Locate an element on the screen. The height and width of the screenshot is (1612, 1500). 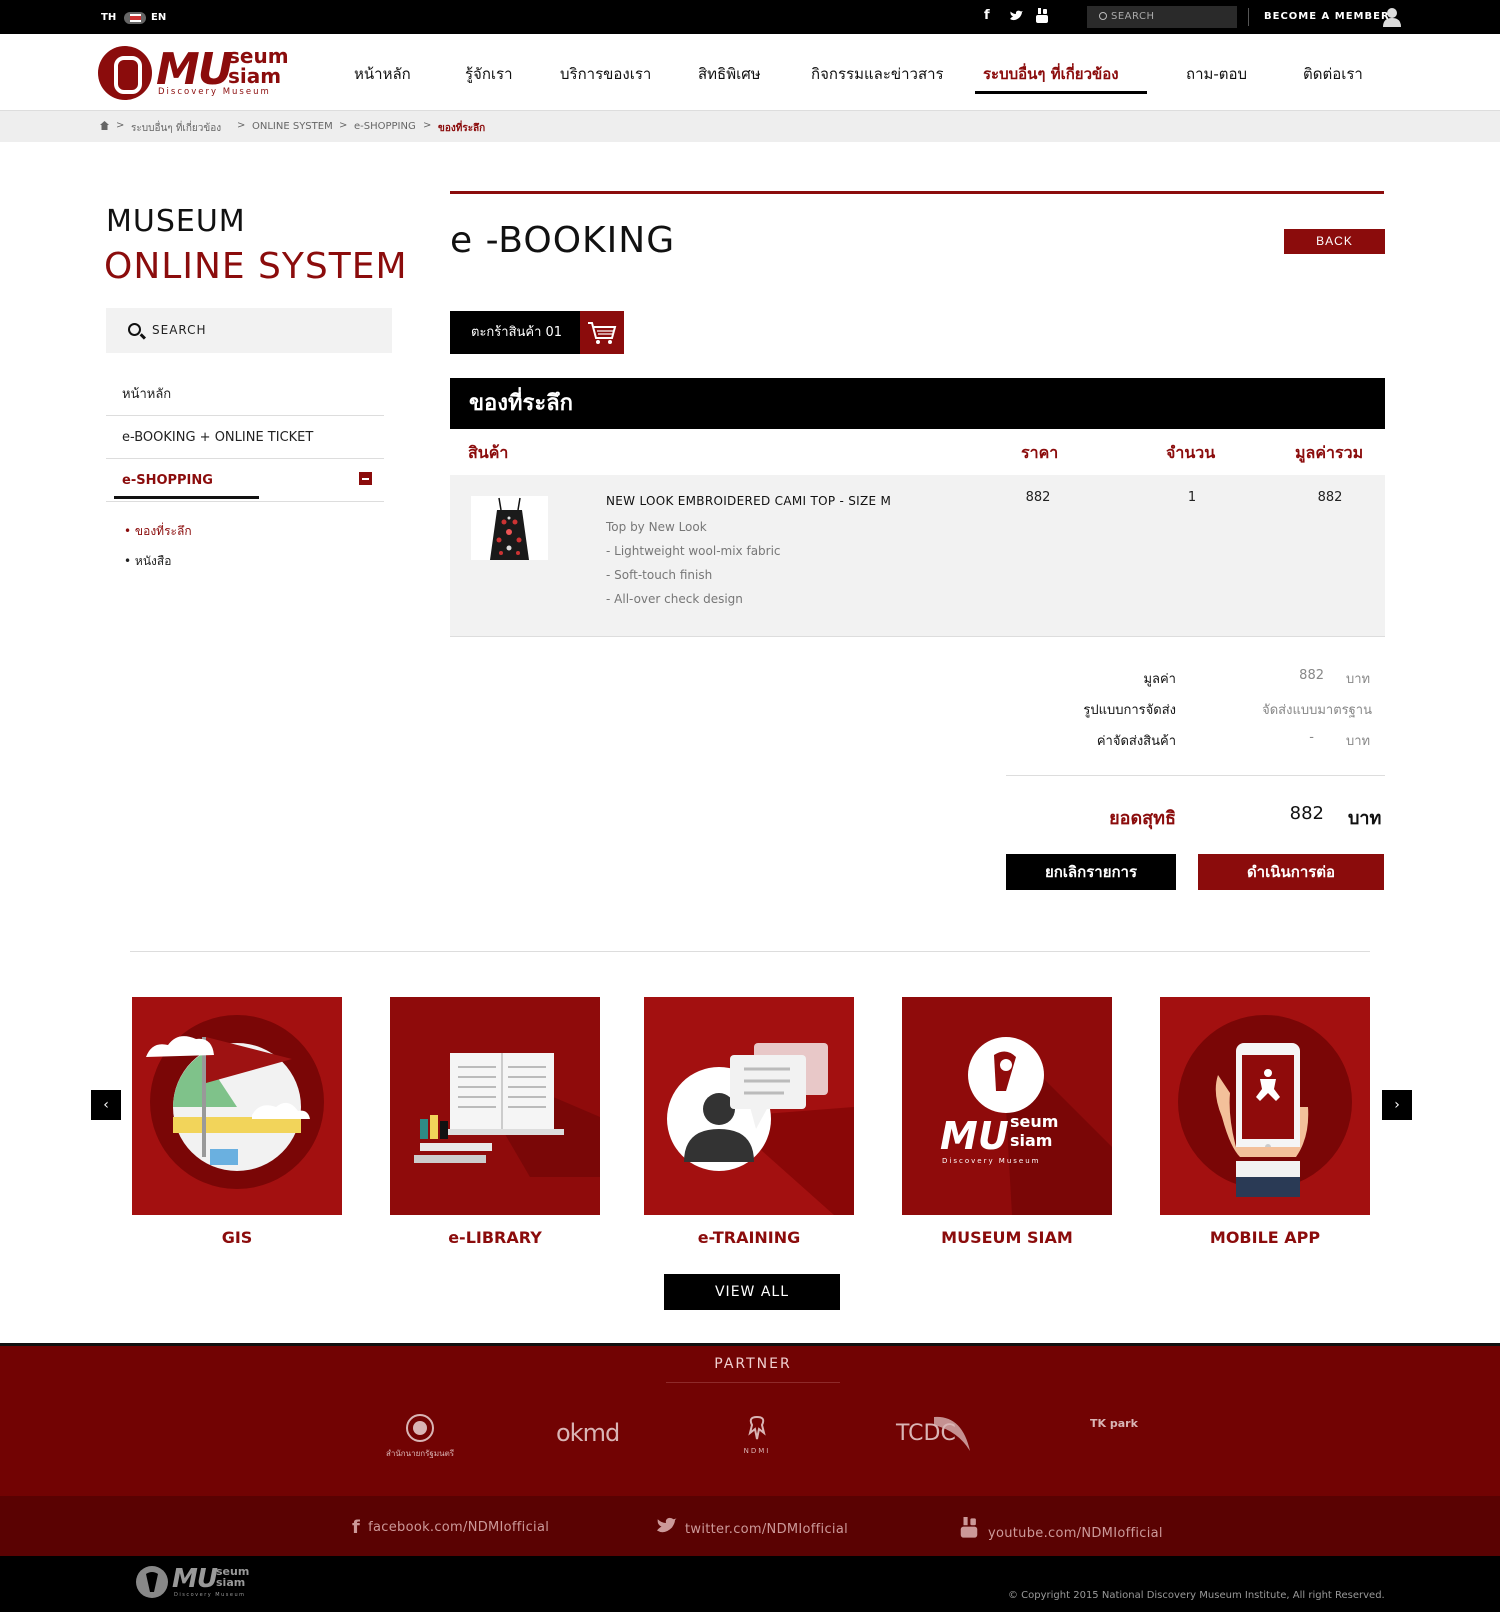
service-label: e-TRAINING is located at coordinates (749, 1237).